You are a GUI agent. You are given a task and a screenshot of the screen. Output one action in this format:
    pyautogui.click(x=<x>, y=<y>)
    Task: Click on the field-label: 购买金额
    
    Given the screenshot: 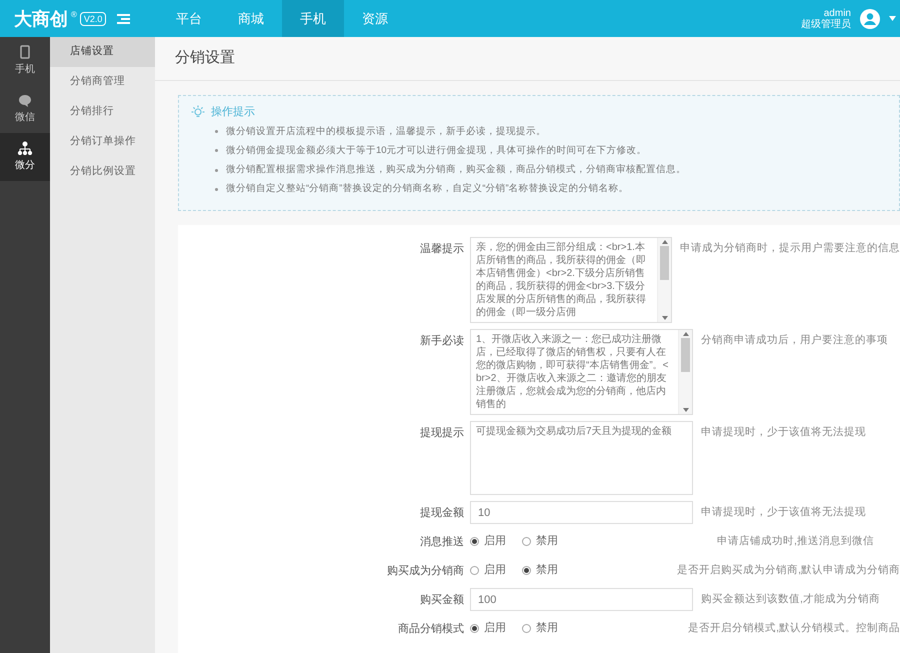 What is the action you would take?
    pyautogui.click(x=442, y=600)
    